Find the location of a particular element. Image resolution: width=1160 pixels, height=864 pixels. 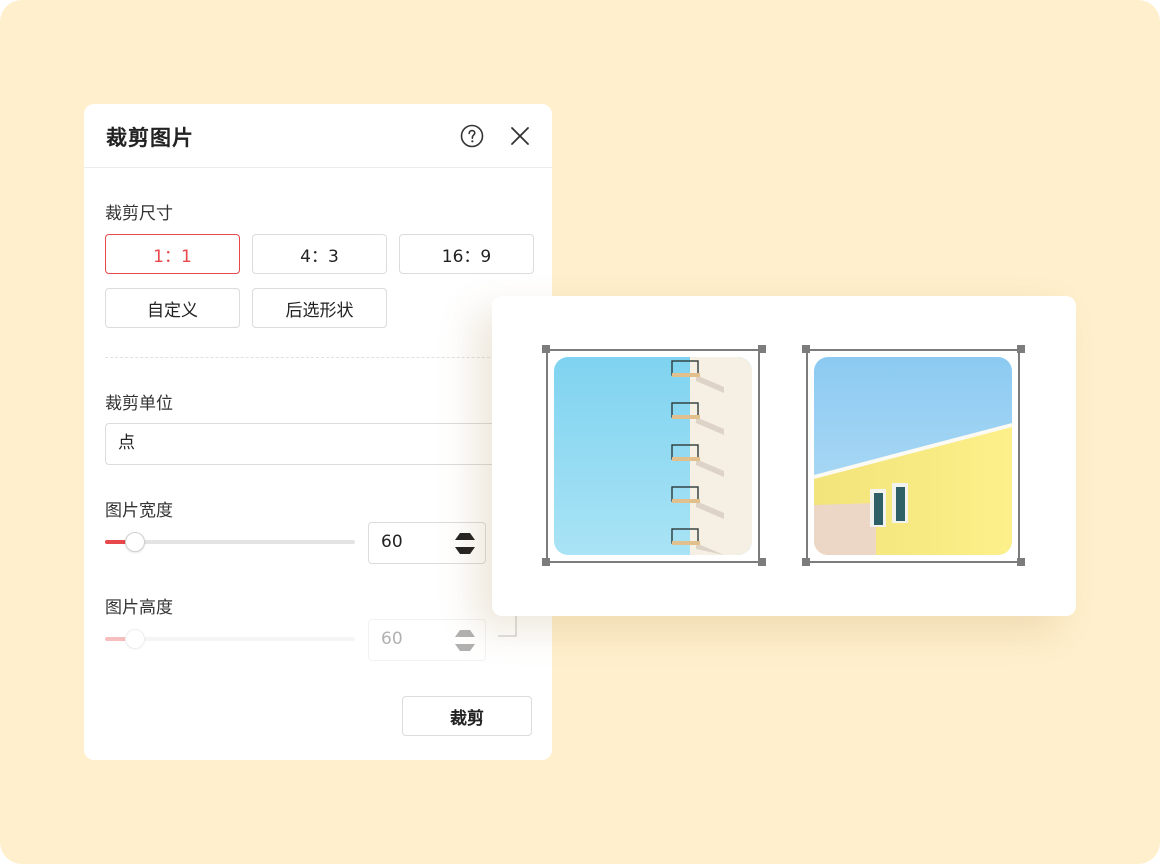

height-decrement-icon is located at coordinates (465, 647).